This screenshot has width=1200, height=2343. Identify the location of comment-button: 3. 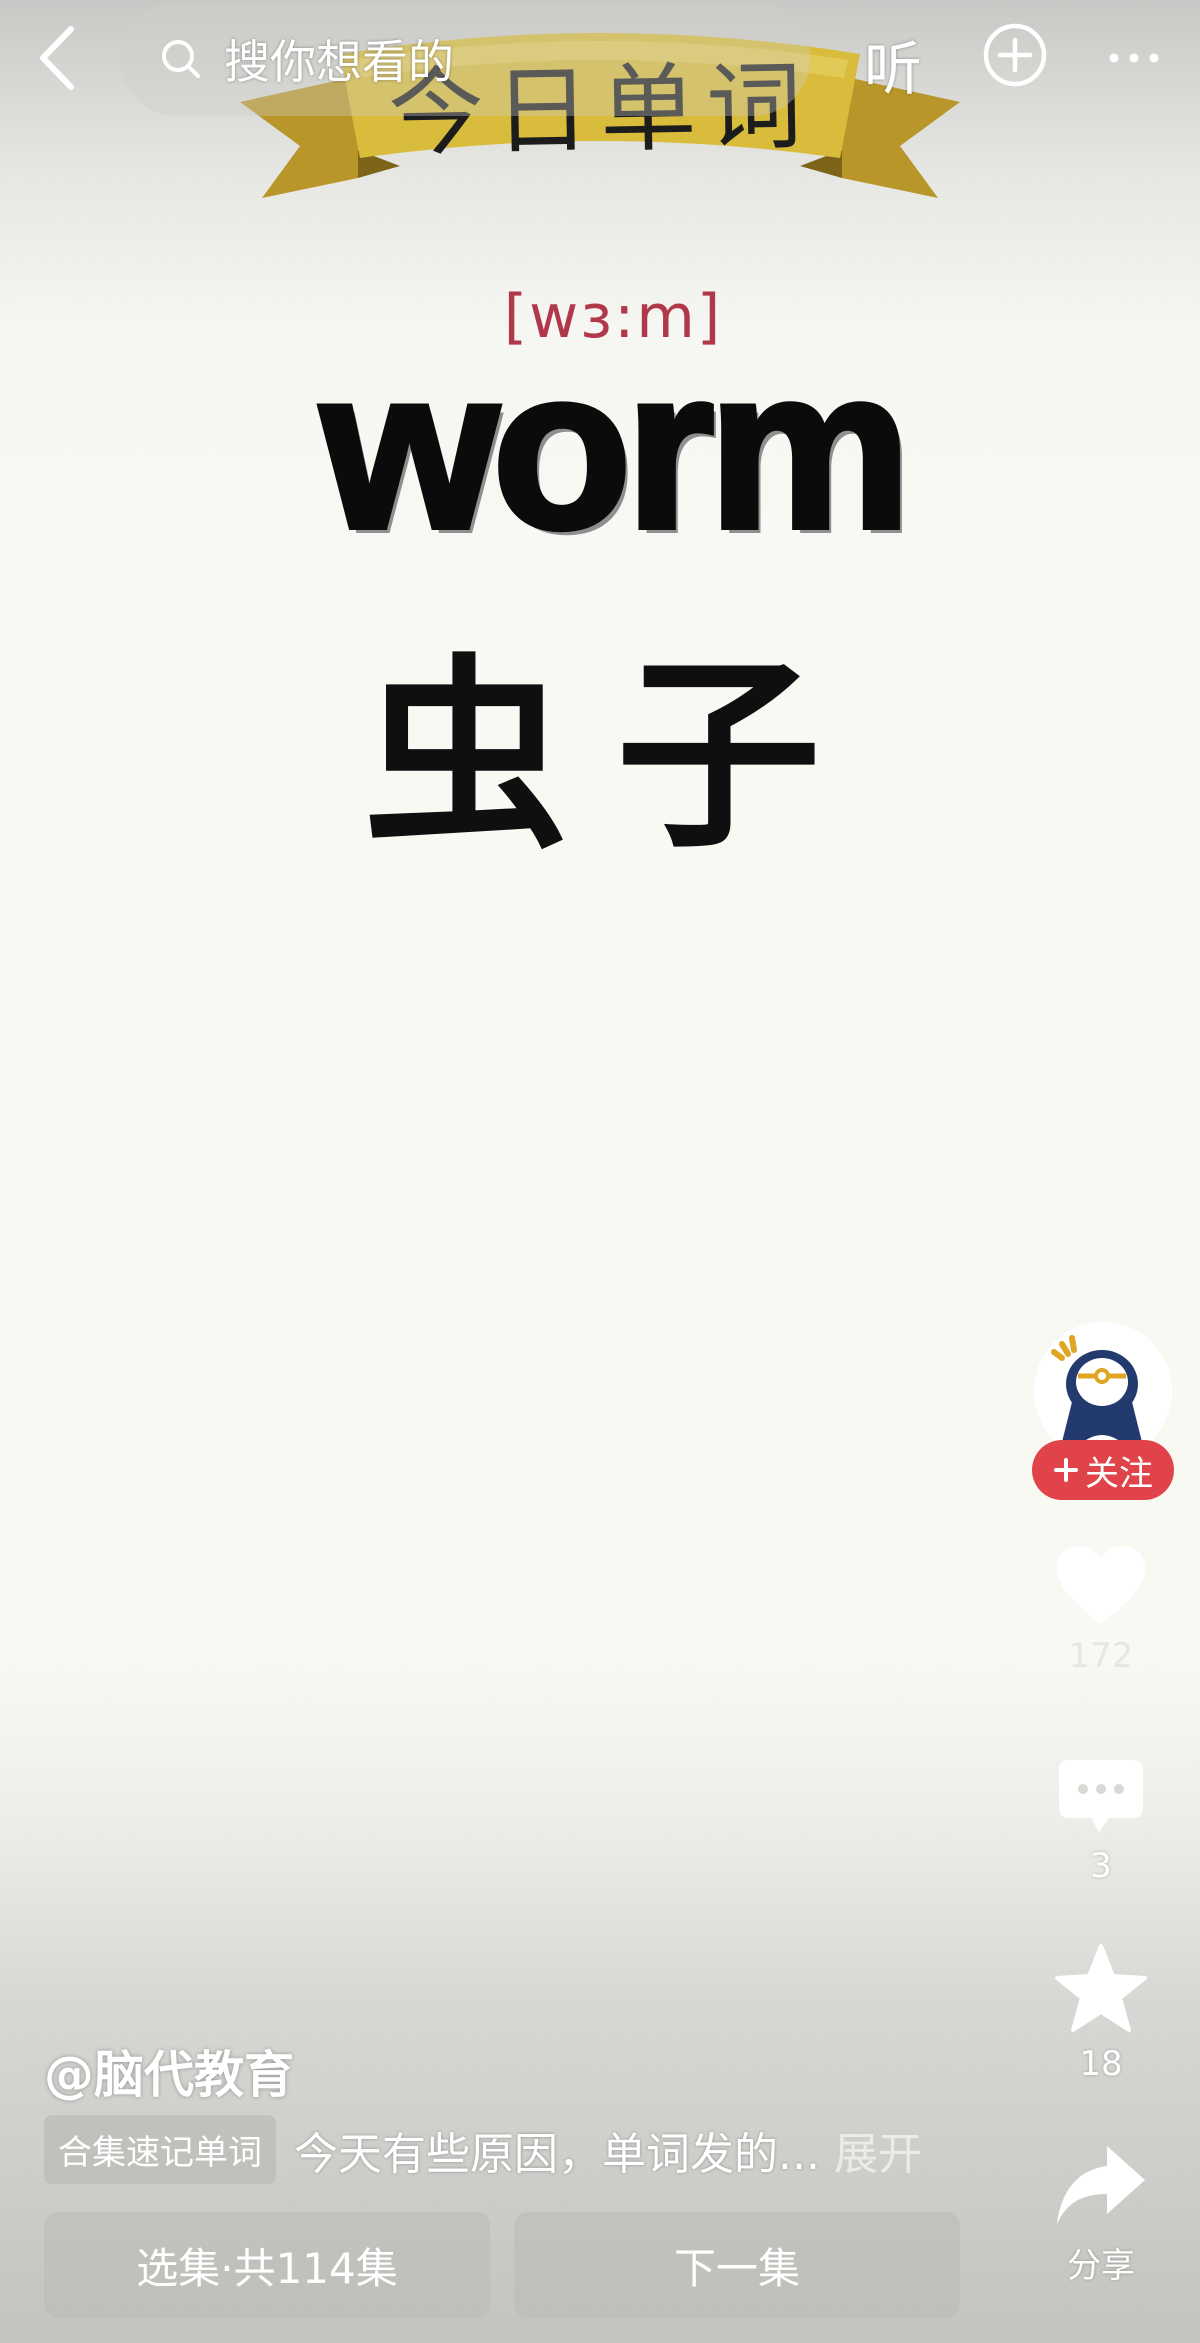
(1101, 1821).